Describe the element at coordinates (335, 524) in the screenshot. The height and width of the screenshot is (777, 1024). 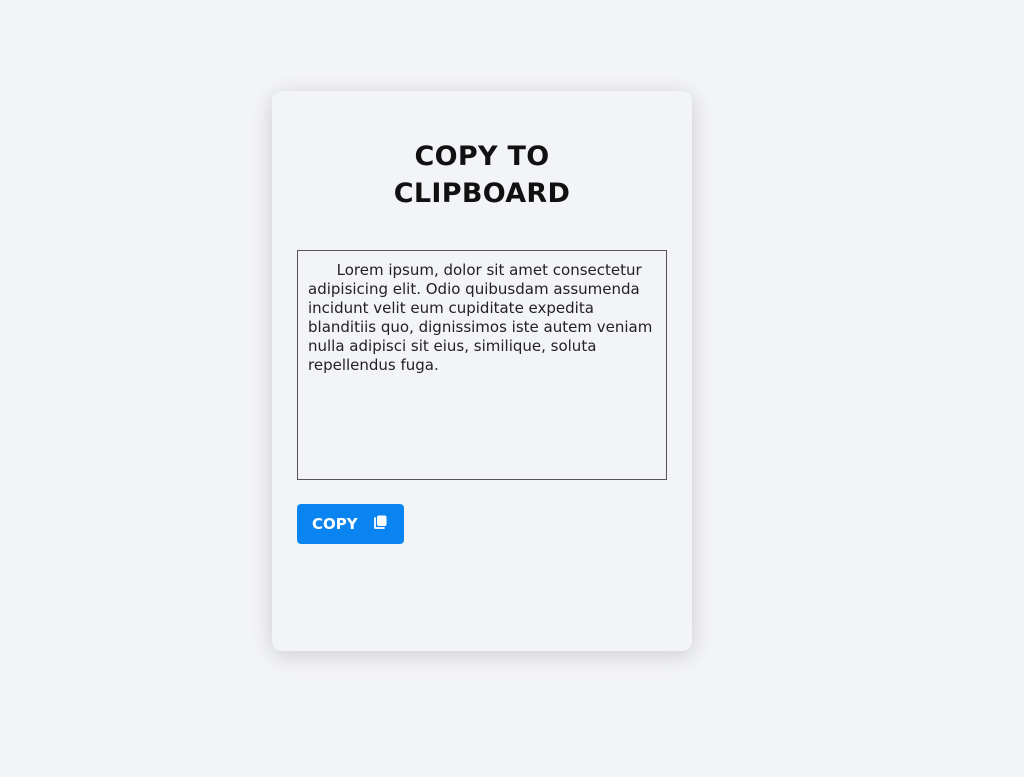
I see `copy-button-label: COPY` at that location.